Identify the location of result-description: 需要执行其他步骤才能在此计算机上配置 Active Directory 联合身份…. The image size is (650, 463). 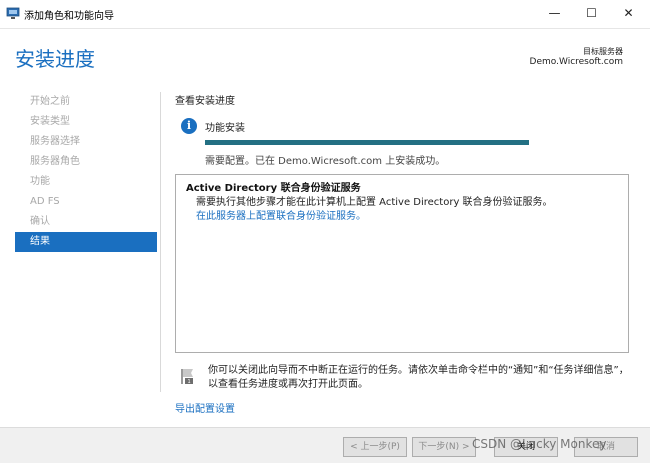
(374, 202).